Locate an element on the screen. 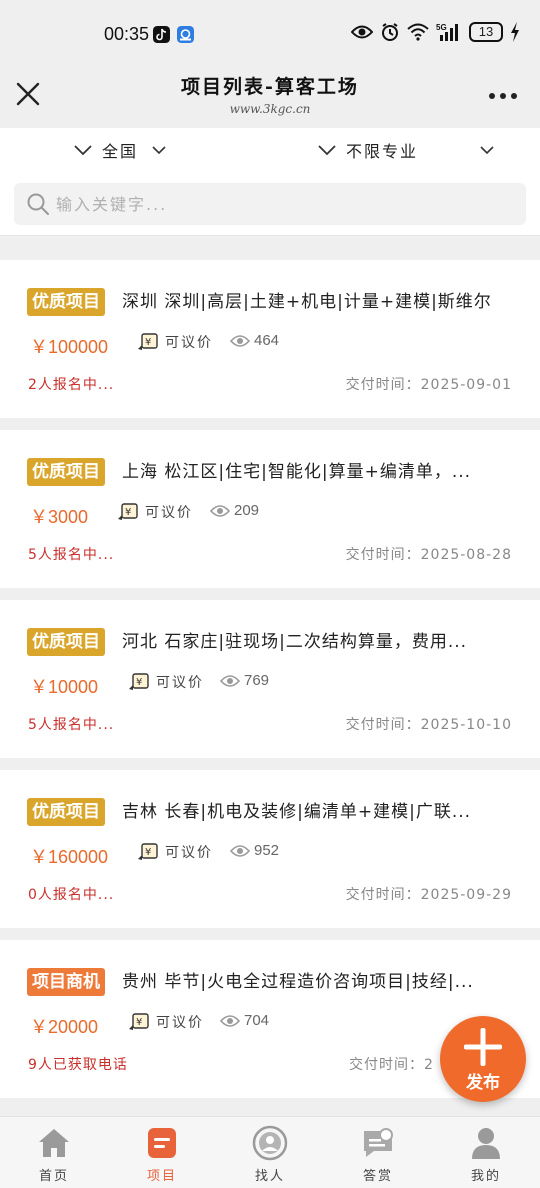  nav-projects: 项目 is located at coordinates (162, 1152).